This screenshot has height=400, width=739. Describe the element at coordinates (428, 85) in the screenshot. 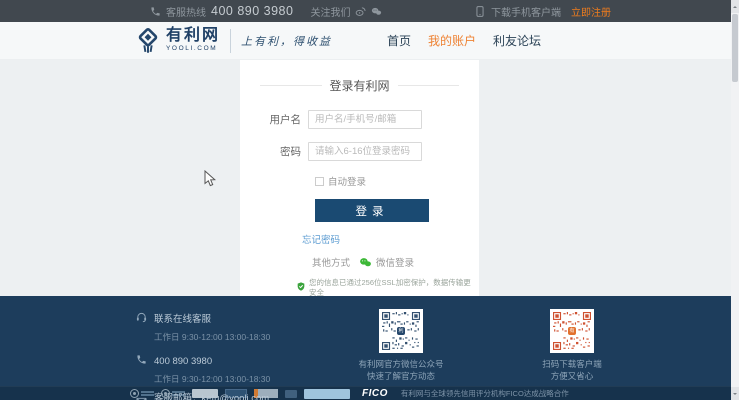

I see `title-divider-right` at that location.